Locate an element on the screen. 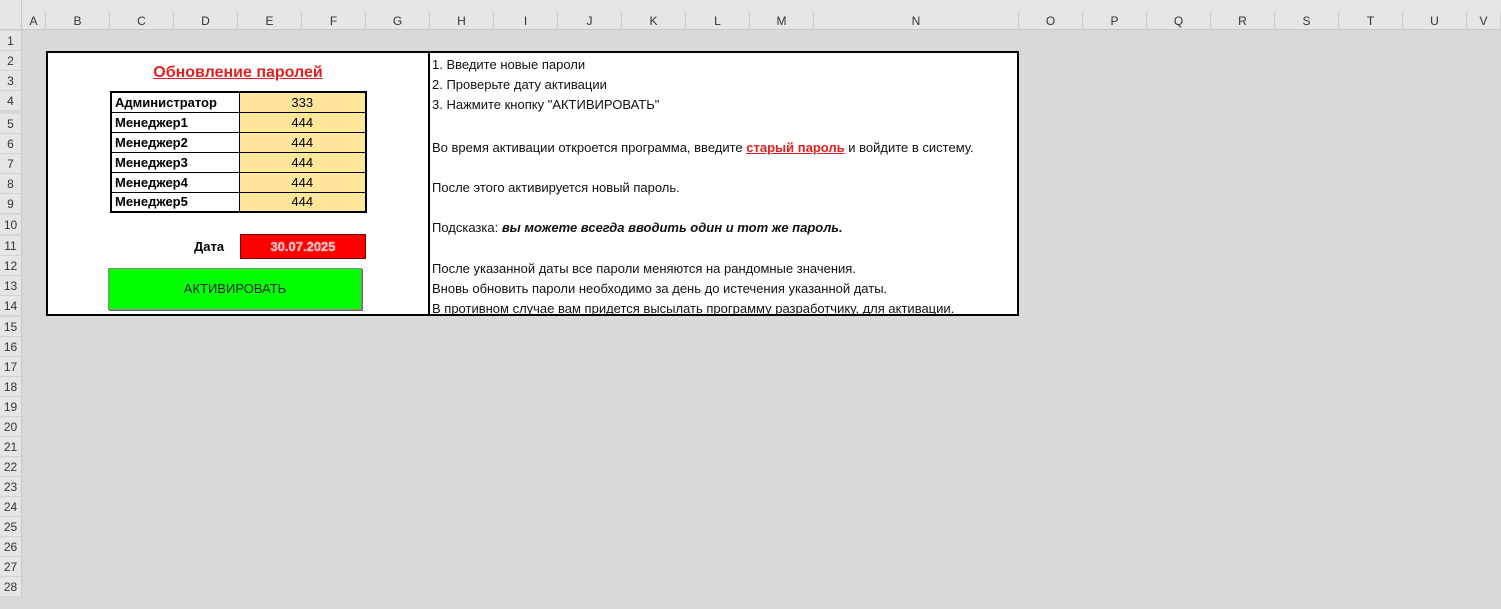  row-header-20: 20 is located at coordinates (11, 427).